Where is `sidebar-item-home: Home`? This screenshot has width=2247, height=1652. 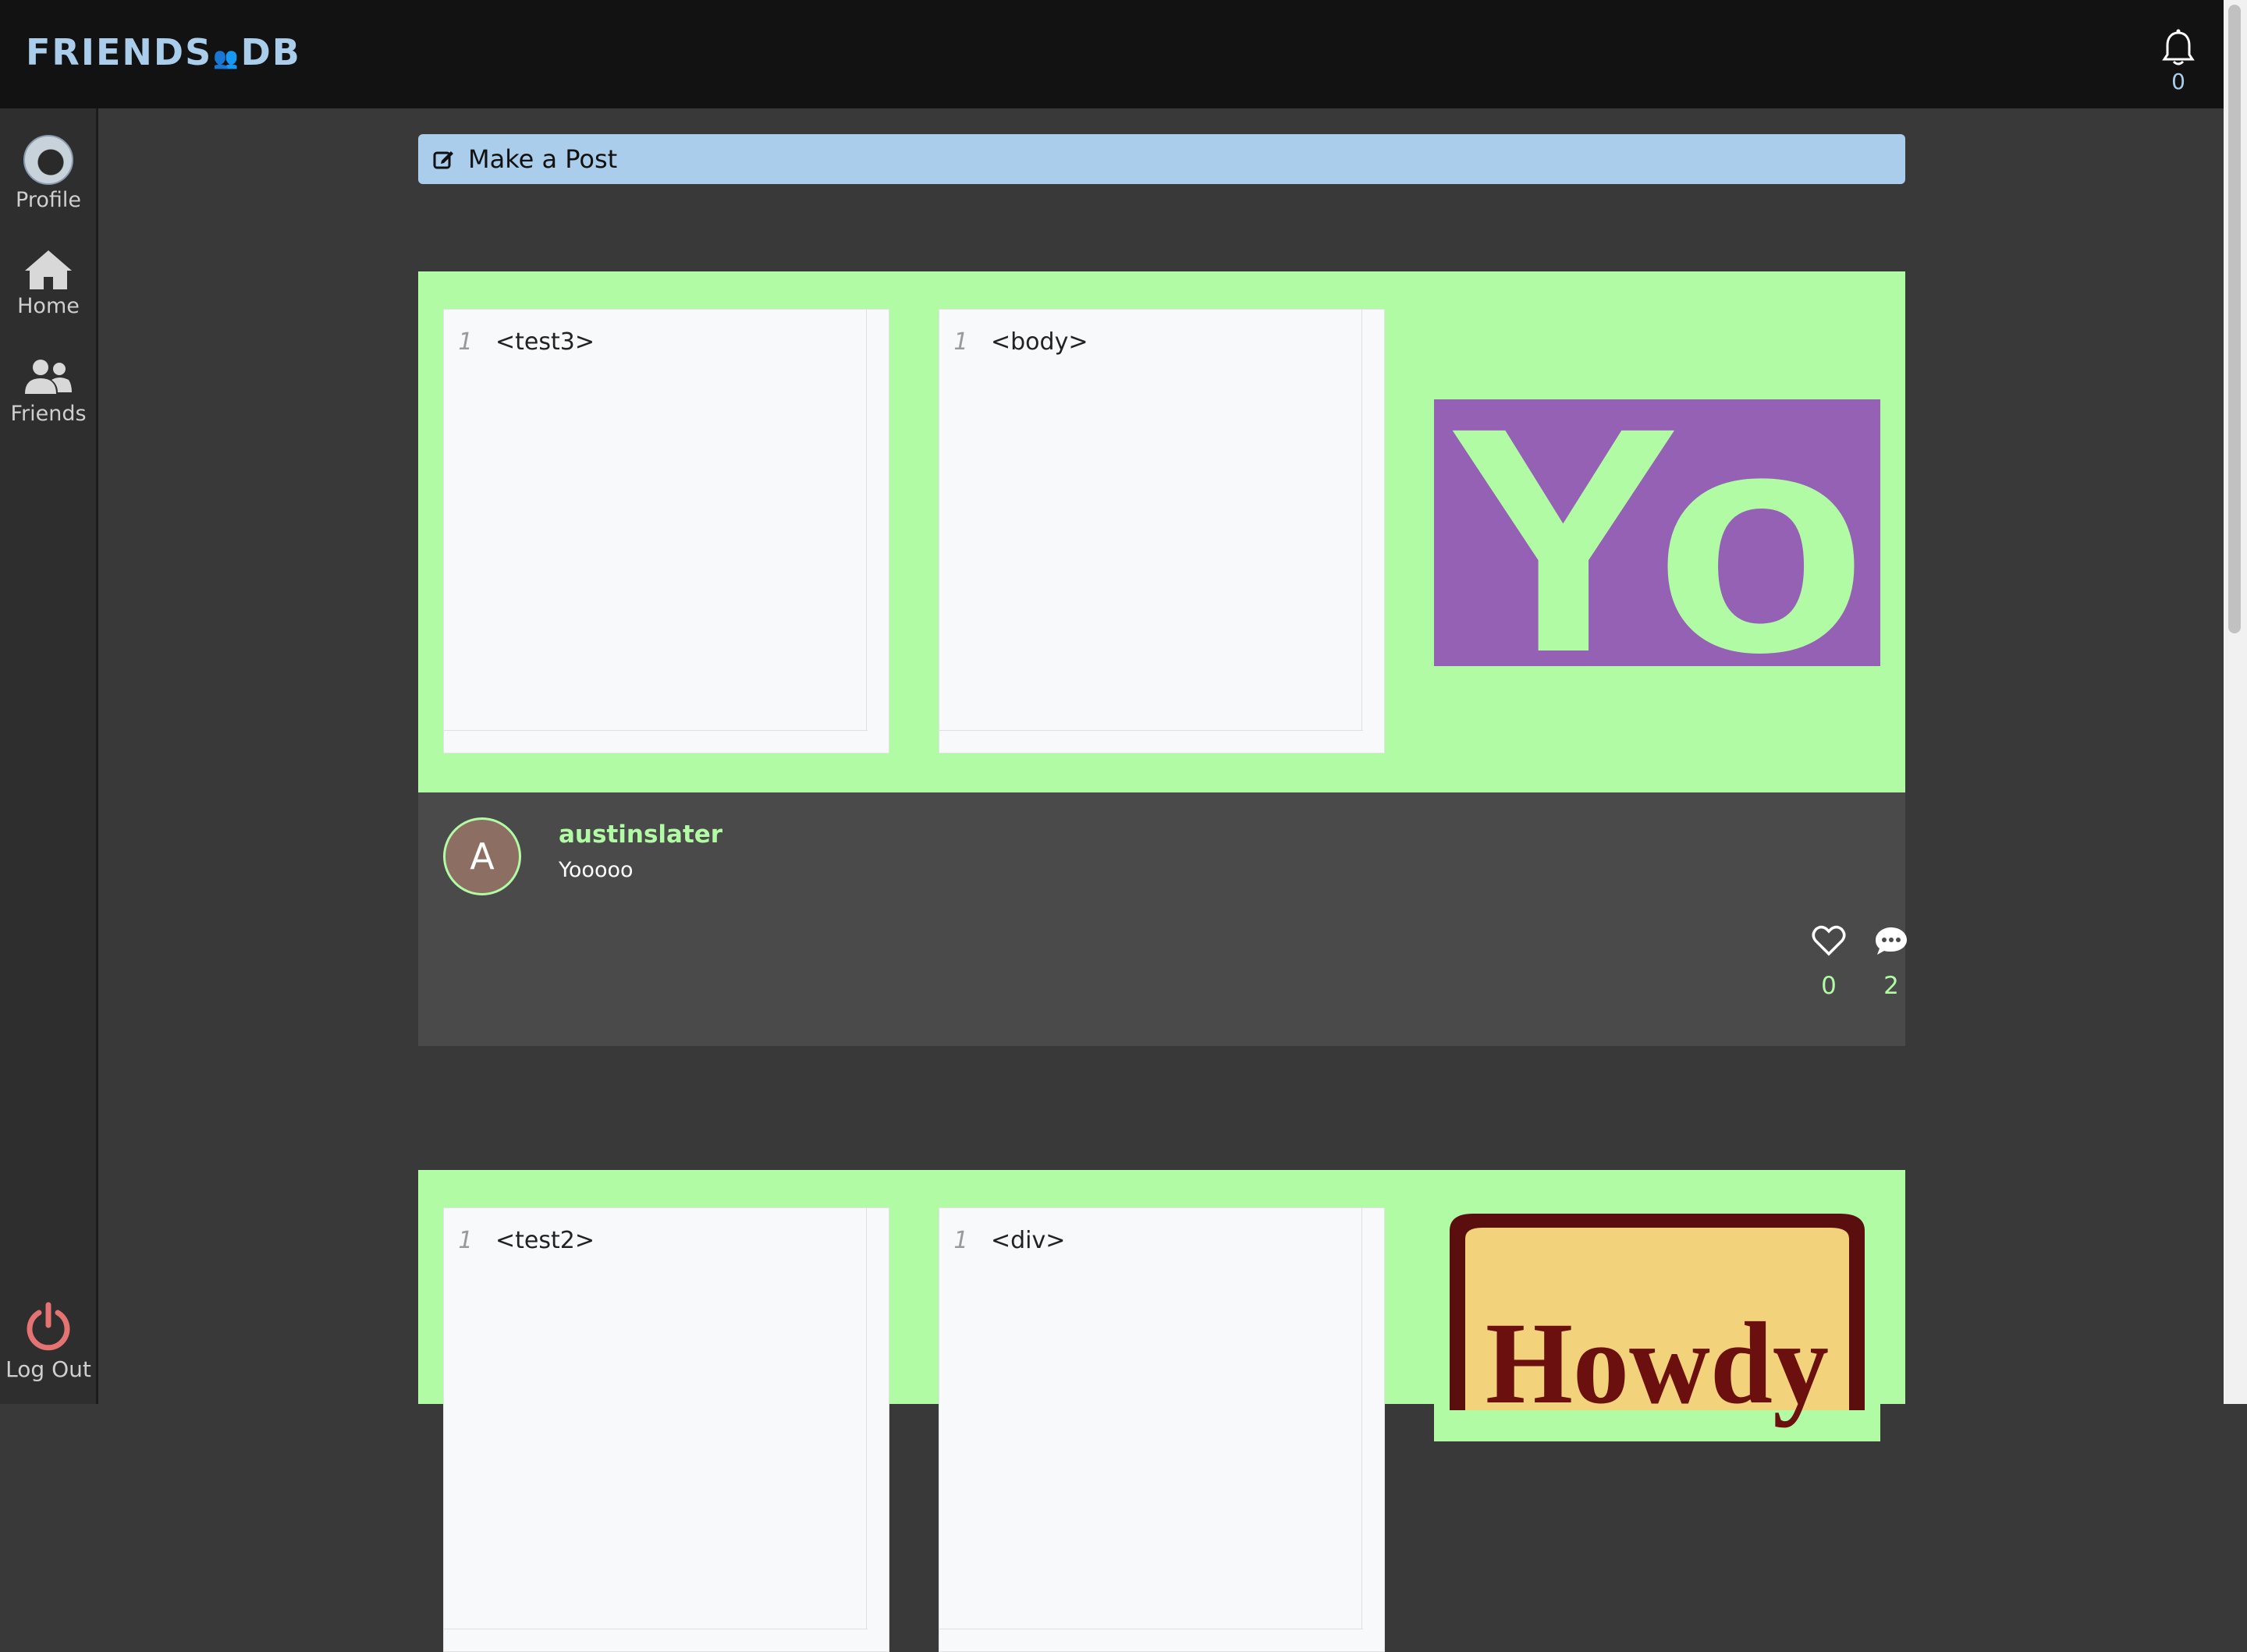
sidebar-item-home: Home is located at coordinates (48, 282).